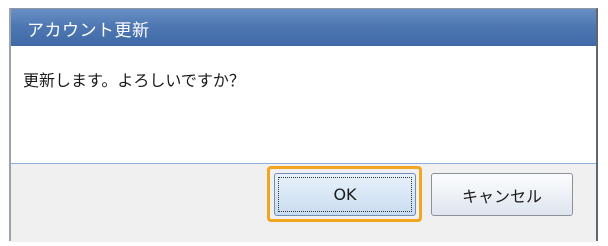  I want to click on ok-button-label: OK, so click(345, 194).